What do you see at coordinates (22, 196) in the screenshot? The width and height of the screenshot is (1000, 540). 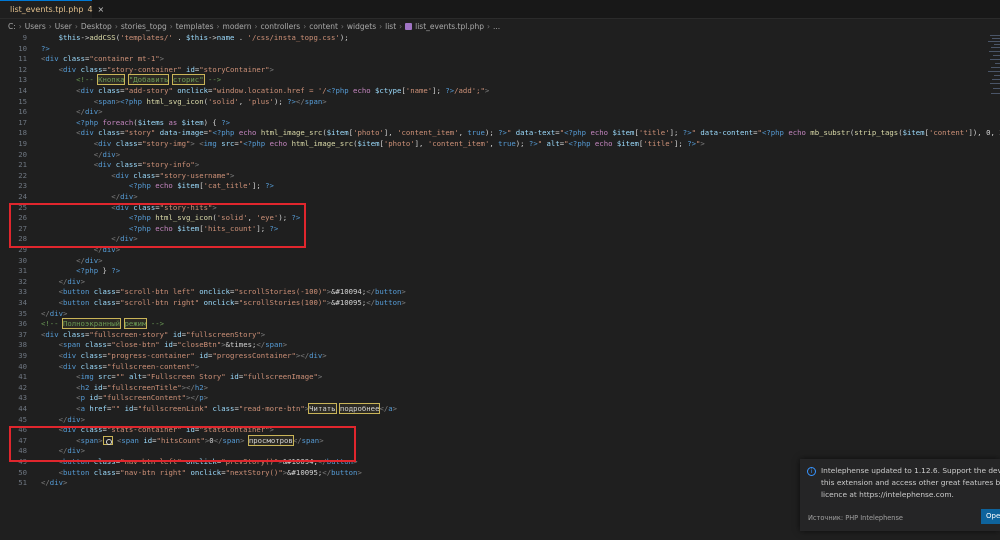 I see `line-number: 24` at bounding box center [22, 196].